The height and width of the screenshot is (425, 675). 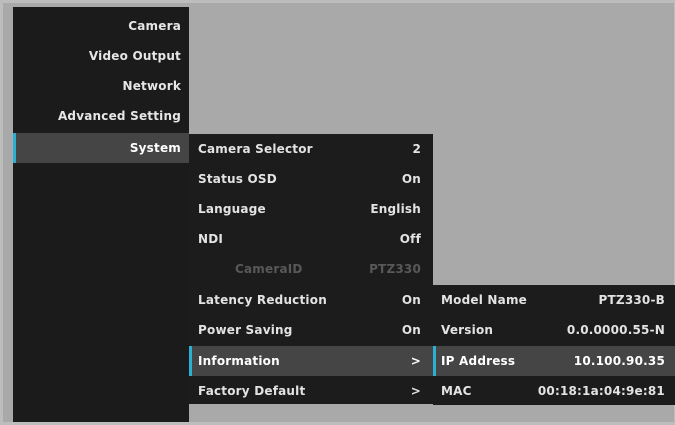 What do you see at coordinates (395, 209) in the screenshot?
I see `setting-value: English` at bounding box center [395, 209].